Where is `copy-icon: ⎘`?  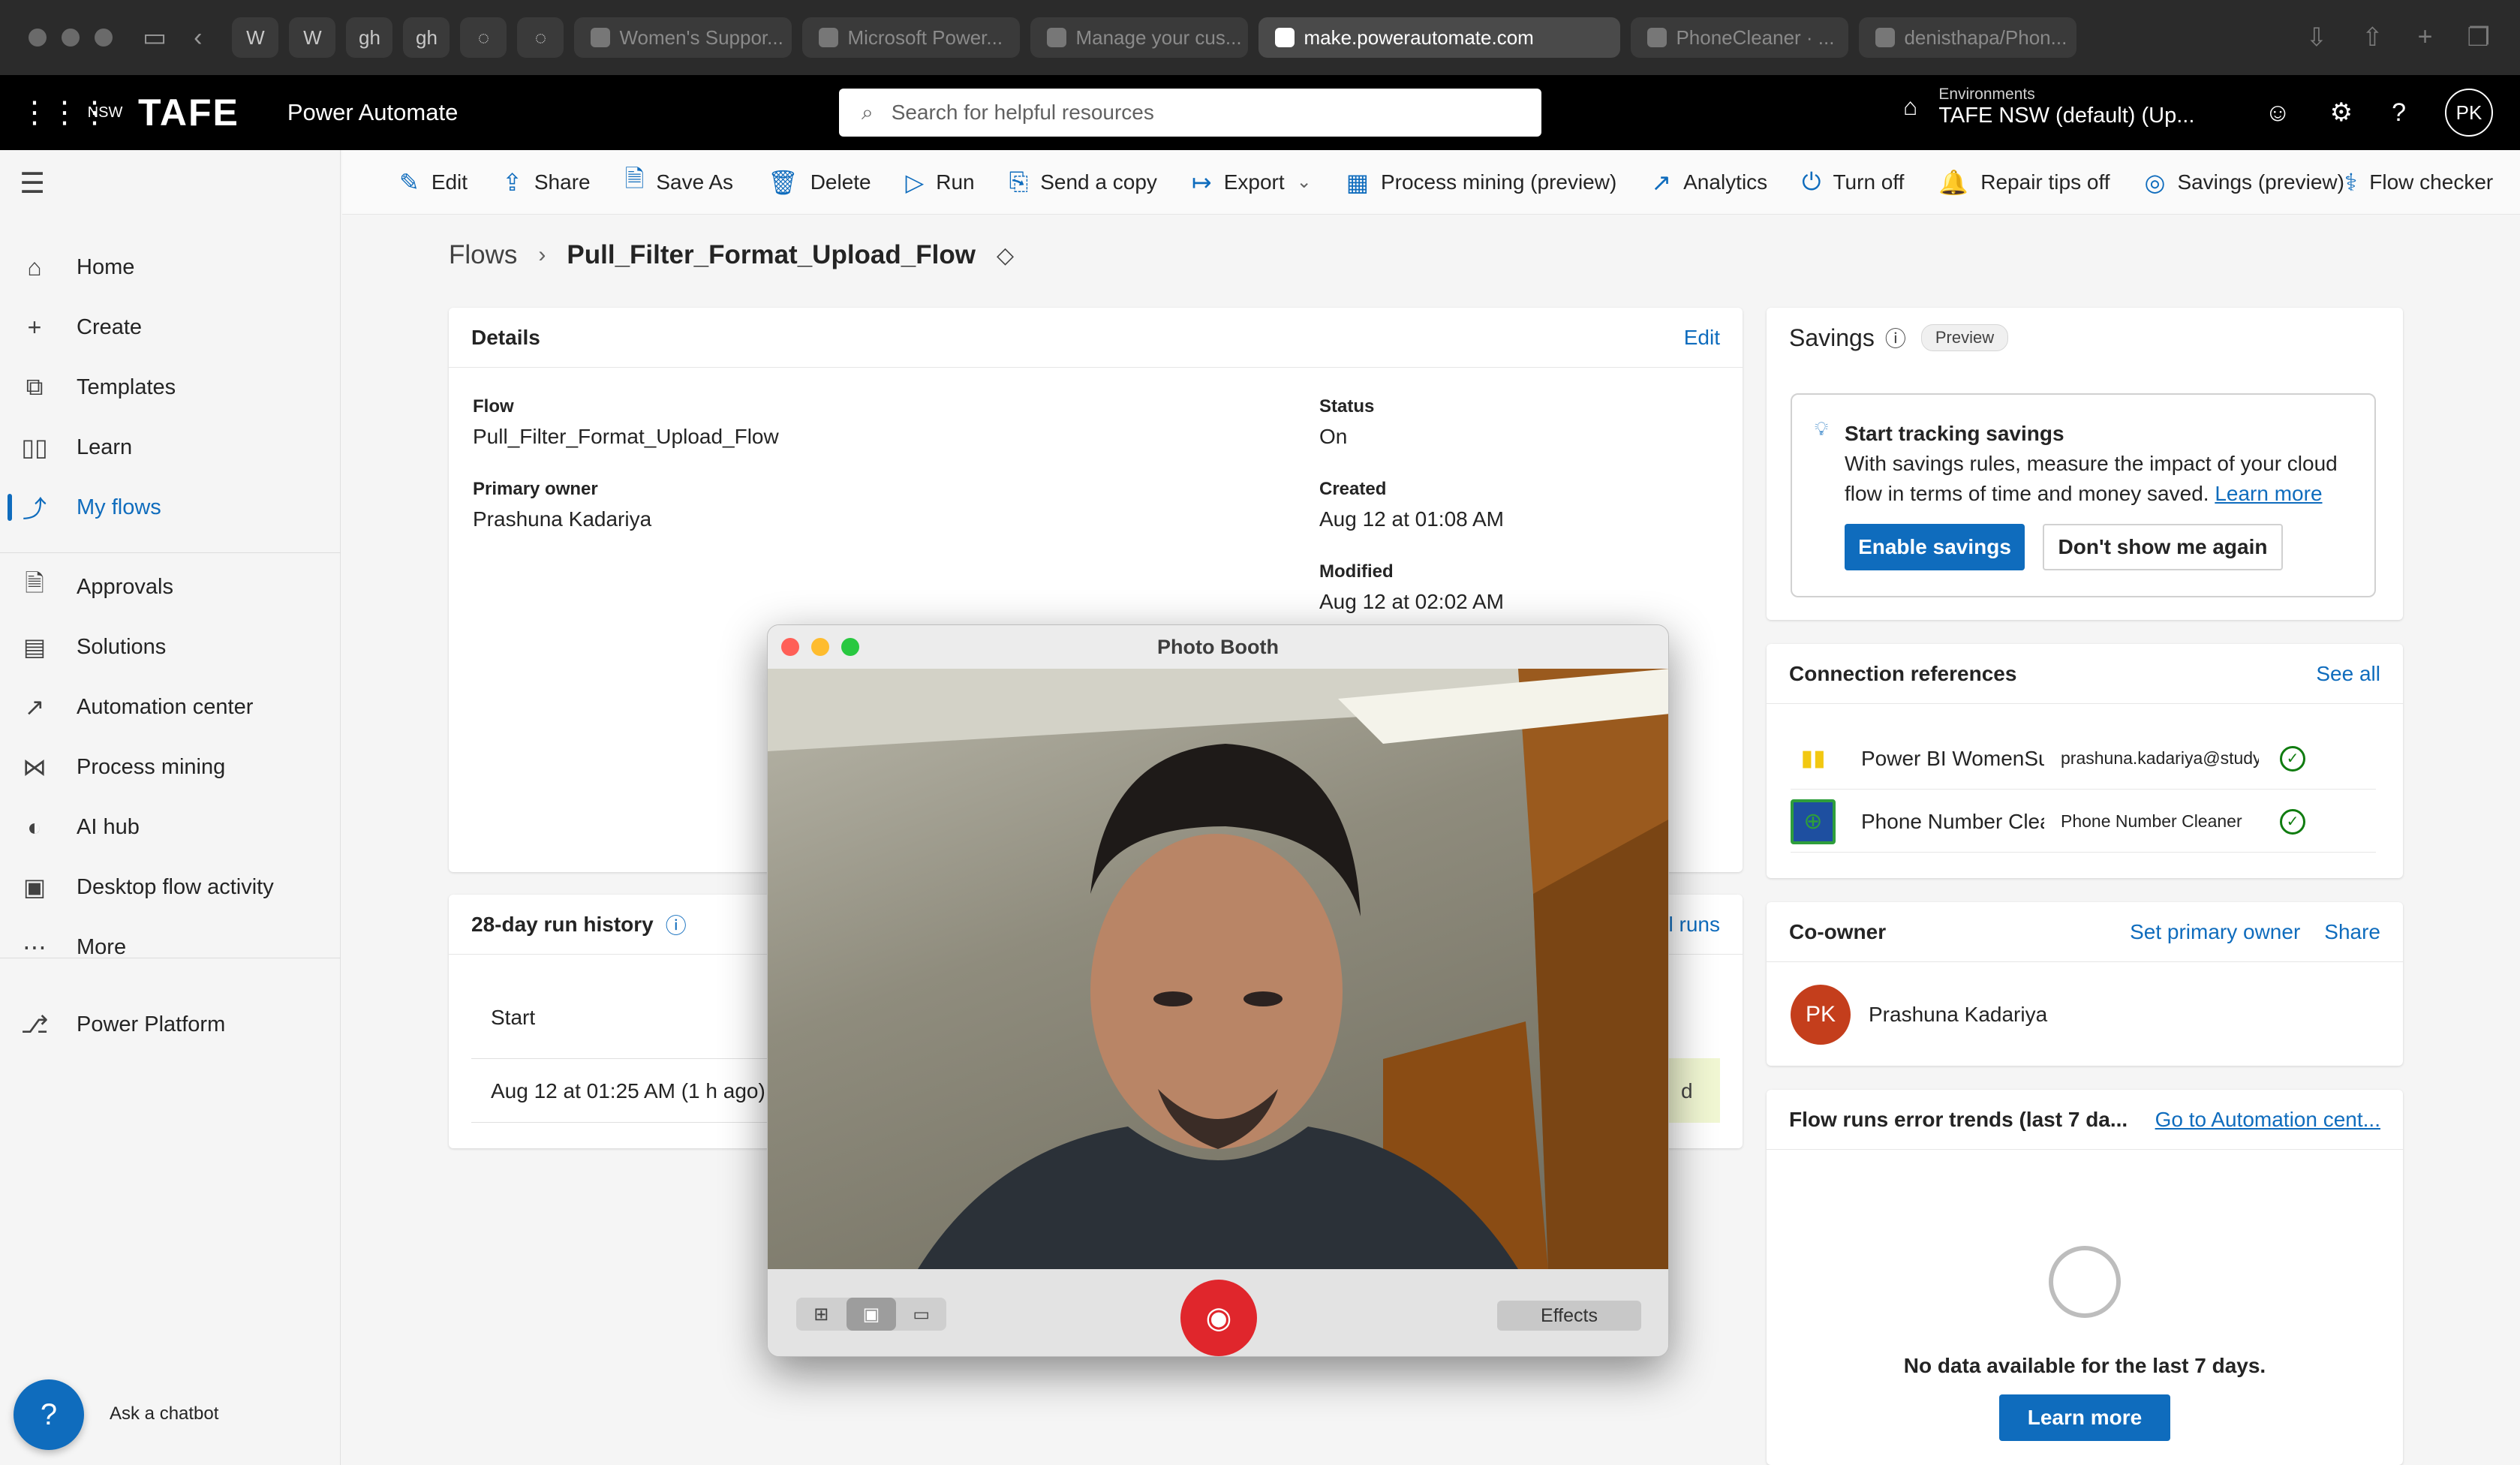
copy-icon: ⎘ is located at coordinates (1019, 181).